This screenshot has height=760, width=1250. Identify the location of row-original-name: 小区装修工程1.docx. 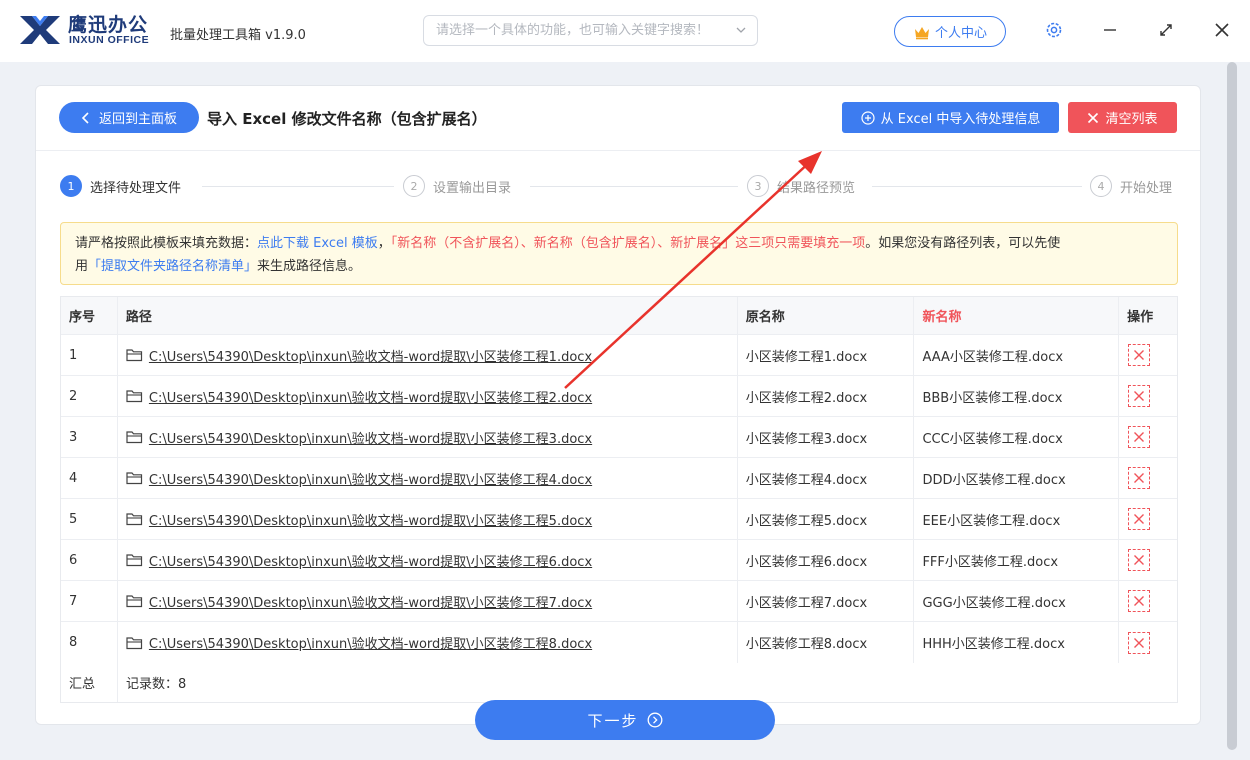
(826, 355).